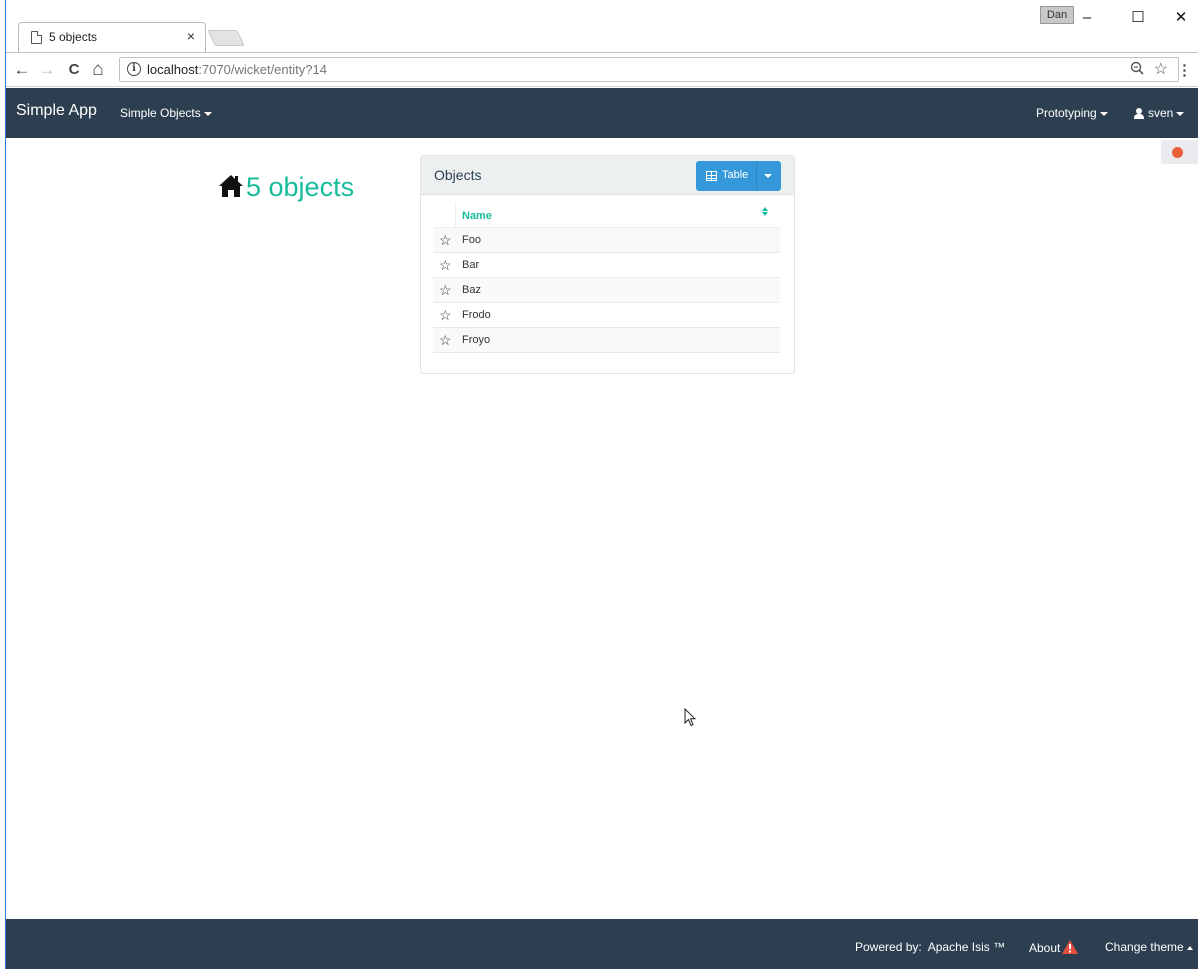 The width and height of the screenshot is (1198, 969). I want to click on panel-title: Objects, so click(458, 175).